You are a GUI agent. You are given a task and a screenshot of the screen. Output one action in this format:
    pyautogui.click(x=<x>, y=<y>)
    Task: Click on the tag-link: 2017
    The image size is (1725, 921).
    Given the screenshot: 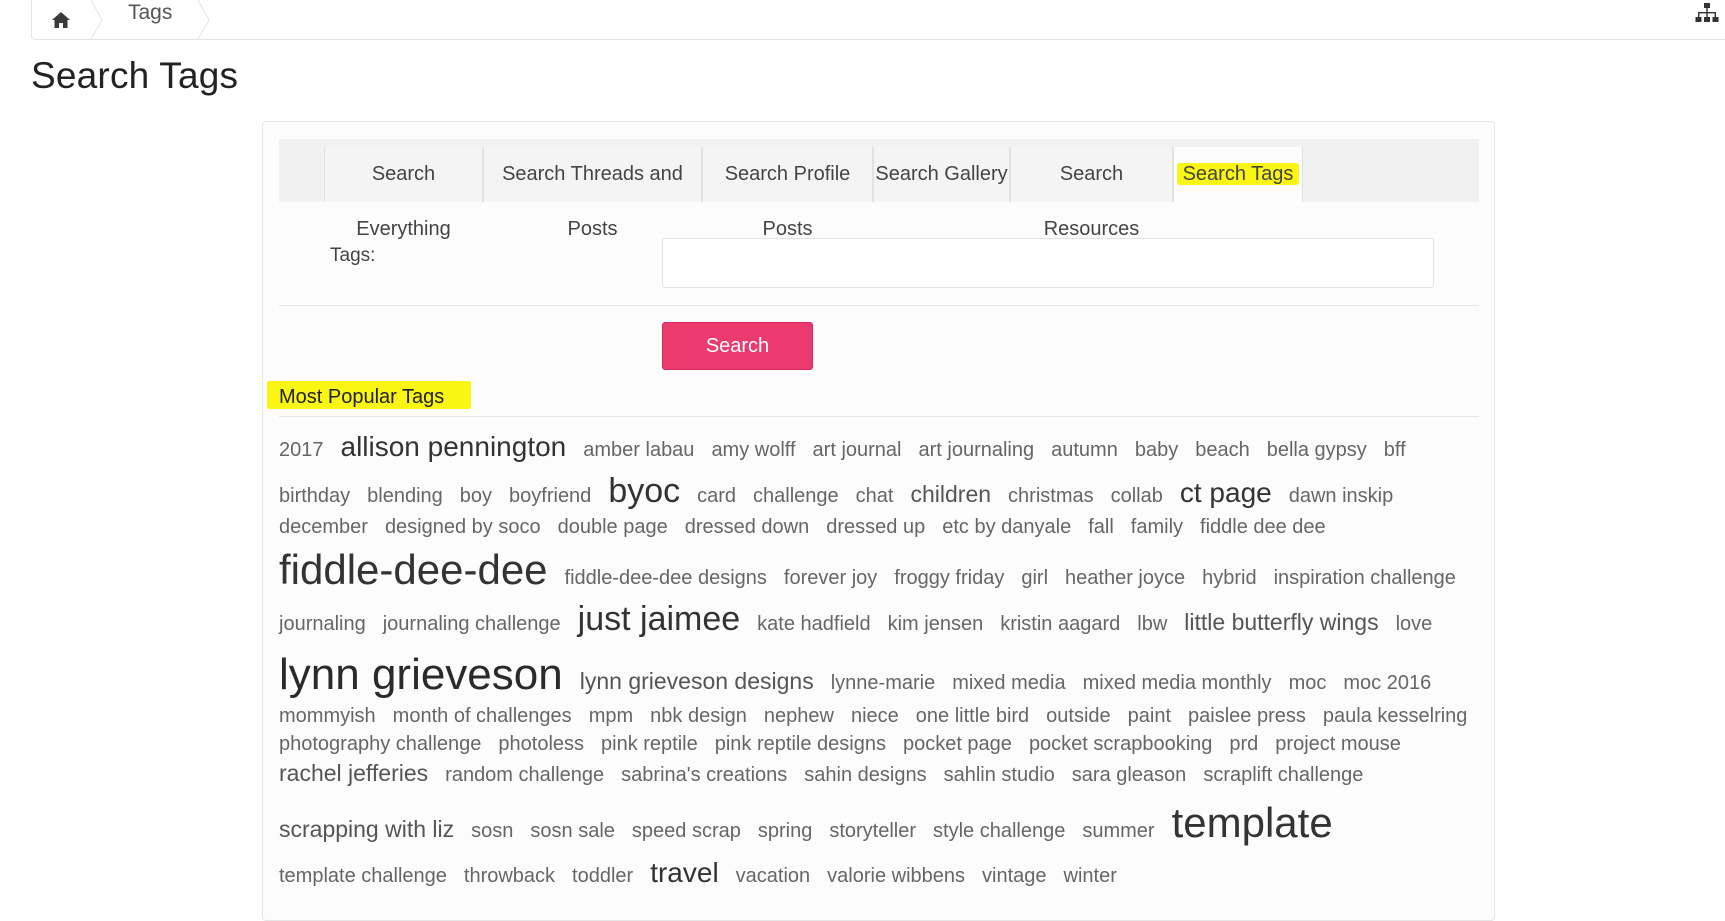 What is the action you would take?
    pyautogui.click(x=301, y=450)
    